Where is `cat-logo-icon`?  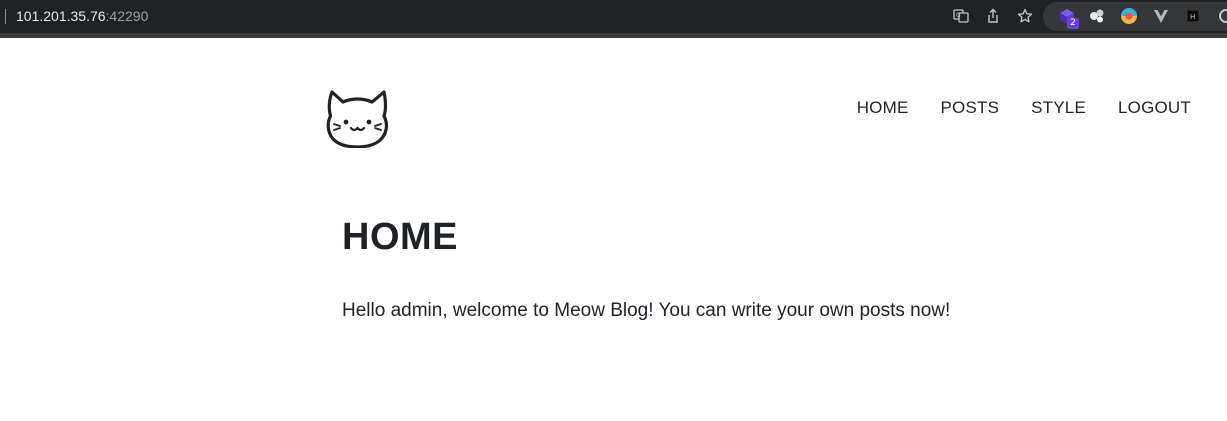 cat-logo-icon is located at coordinates (357, 118).